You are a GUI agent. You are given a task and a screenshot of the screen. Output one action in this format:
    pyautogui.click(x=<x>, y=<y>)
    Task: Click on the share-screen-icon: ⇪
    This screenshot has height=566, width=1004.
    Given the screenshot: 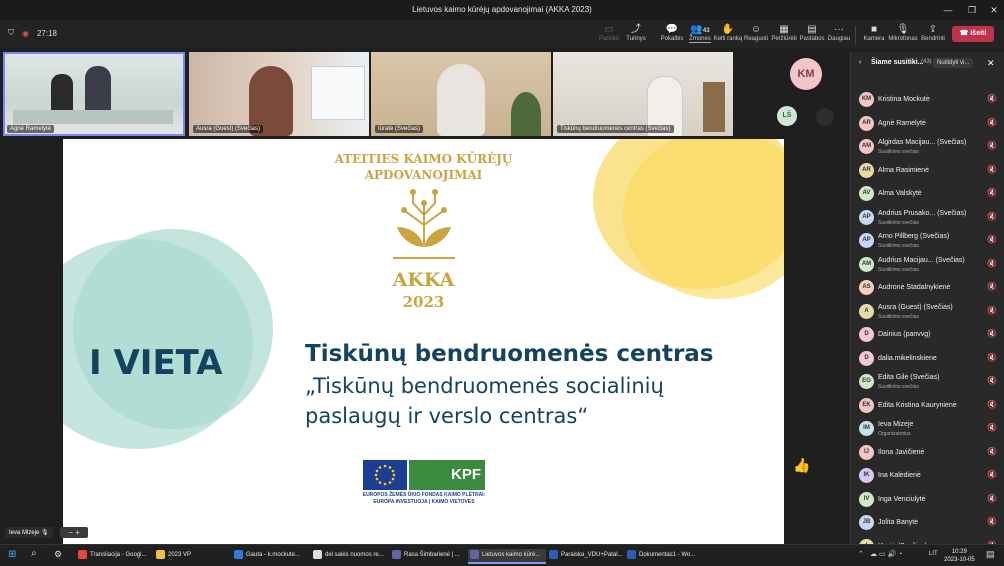 What is the action you would take?
    pyautogui.click(x=933, y=29)
    